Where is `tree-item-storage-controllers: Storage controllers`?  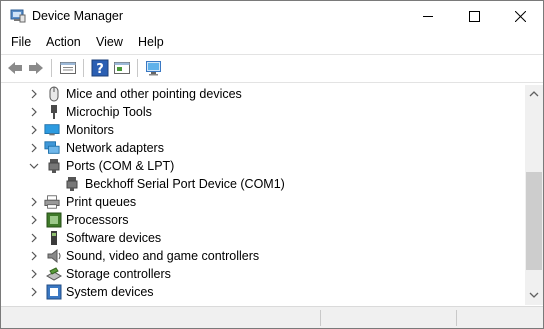
tree-item-storage-controllers: Storage controllers is located at coordinates (261, 274).